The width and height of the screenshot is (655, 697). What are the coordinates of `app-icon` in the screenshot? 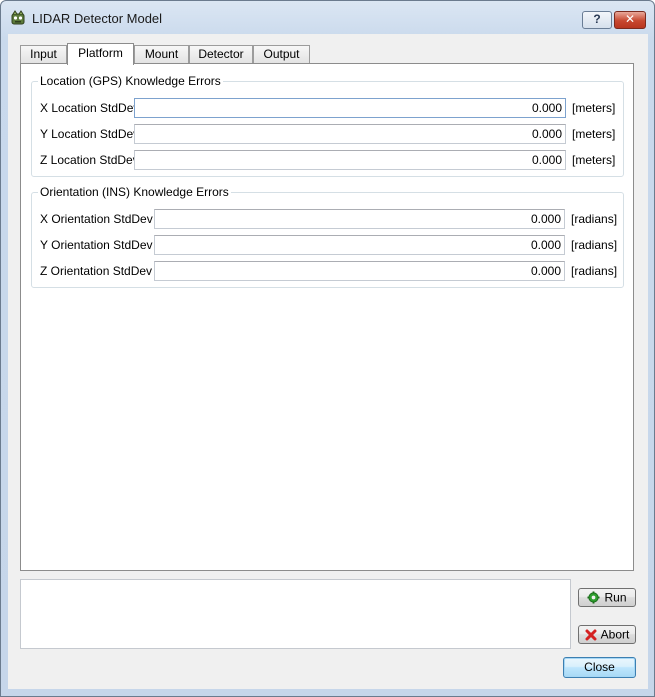 It's located at (18, 17).